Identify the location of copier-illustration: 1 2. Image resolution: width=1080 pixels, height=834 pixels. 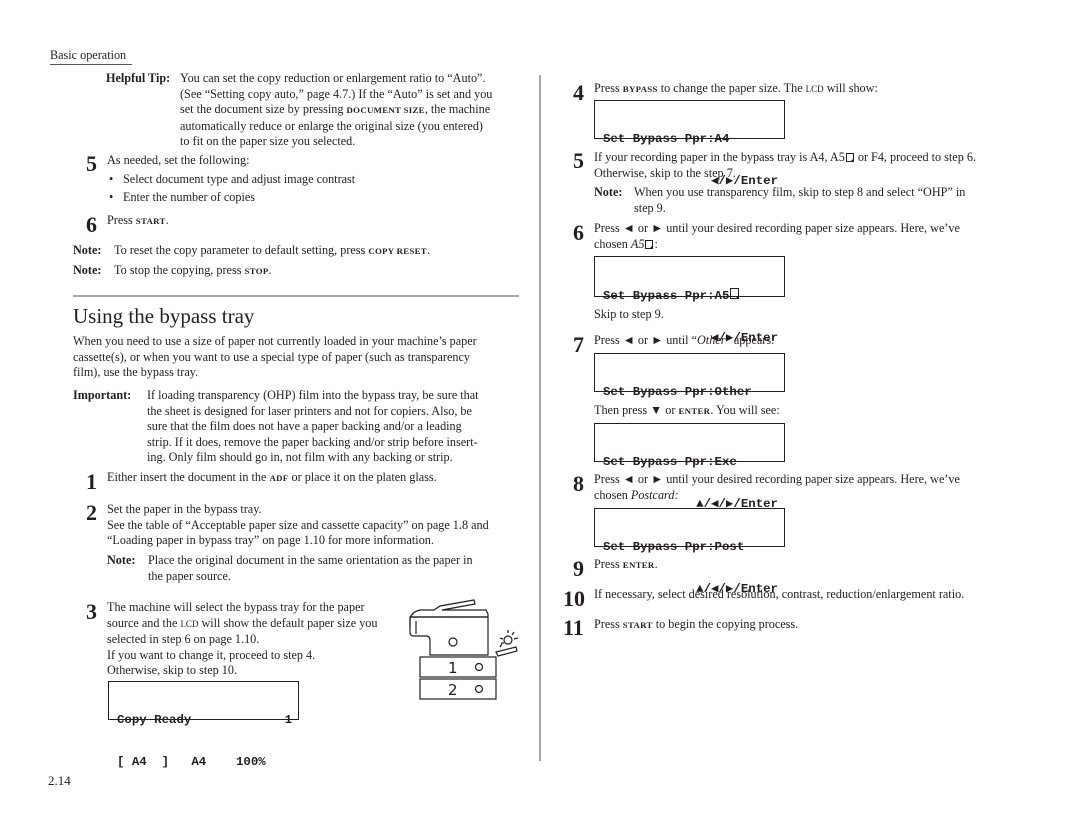
(464, 649).